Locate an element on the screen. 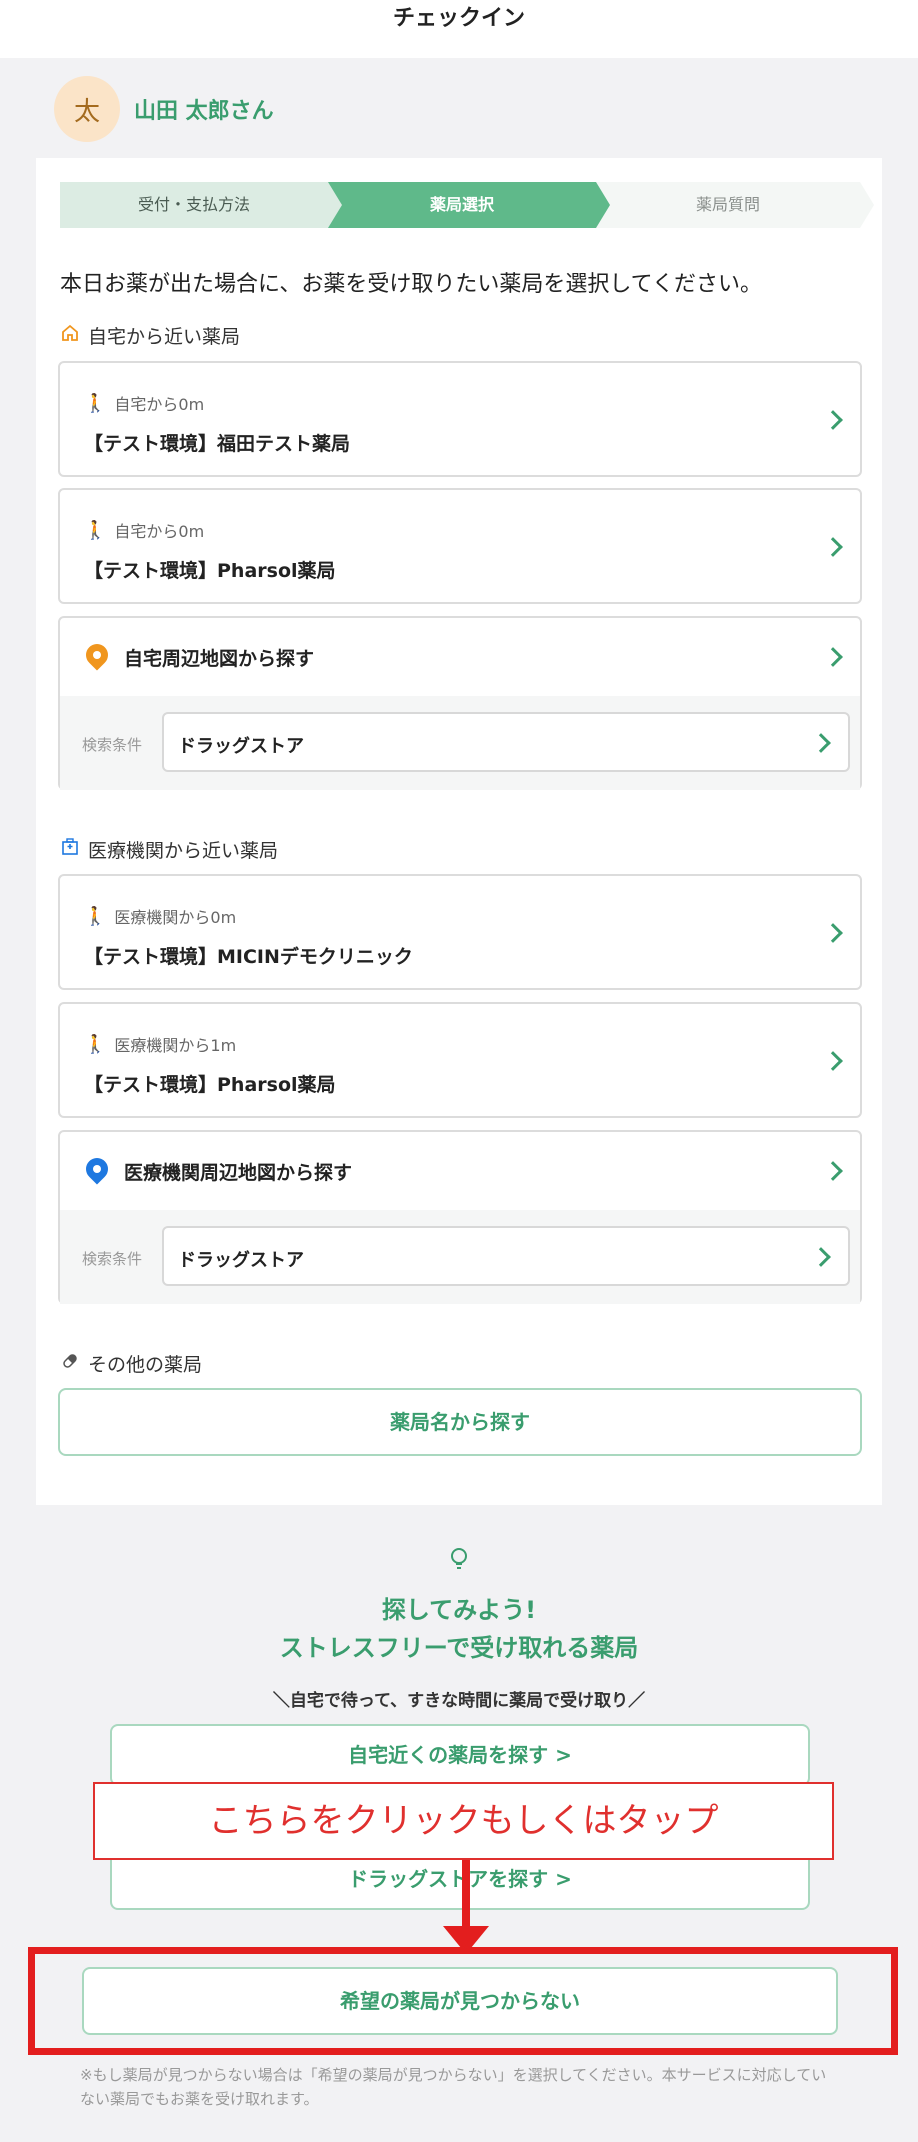 The image size is (918, 2142). home-map-search: 自宅周辺地図から探す 検索条件 ドラッグストア is located at coordinates (460, 703).